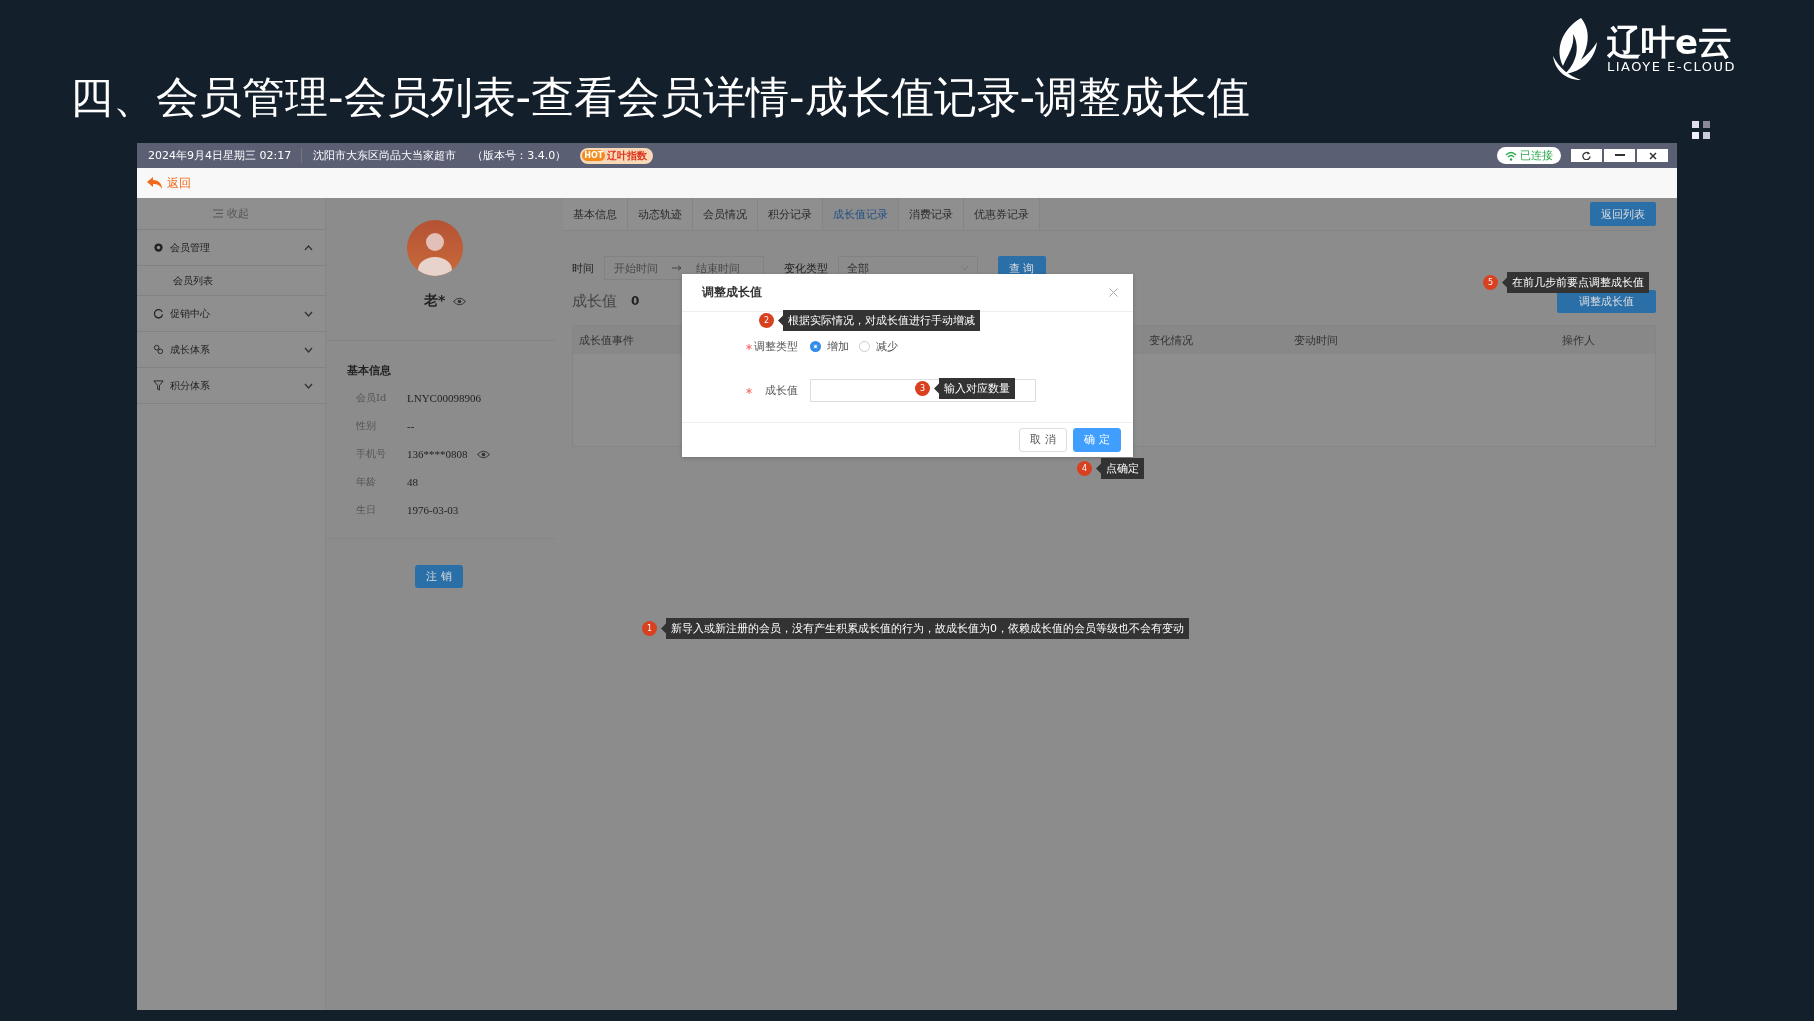 Image resolution: width=1814 pixels, height=1021 pixels. I want to click on annotation-tooltip: 新导入或新注册的会员，没有产生积累成长值的行为，故成长值为0，依赖成长值的会员等级也不会有变动, so click(925, 628).